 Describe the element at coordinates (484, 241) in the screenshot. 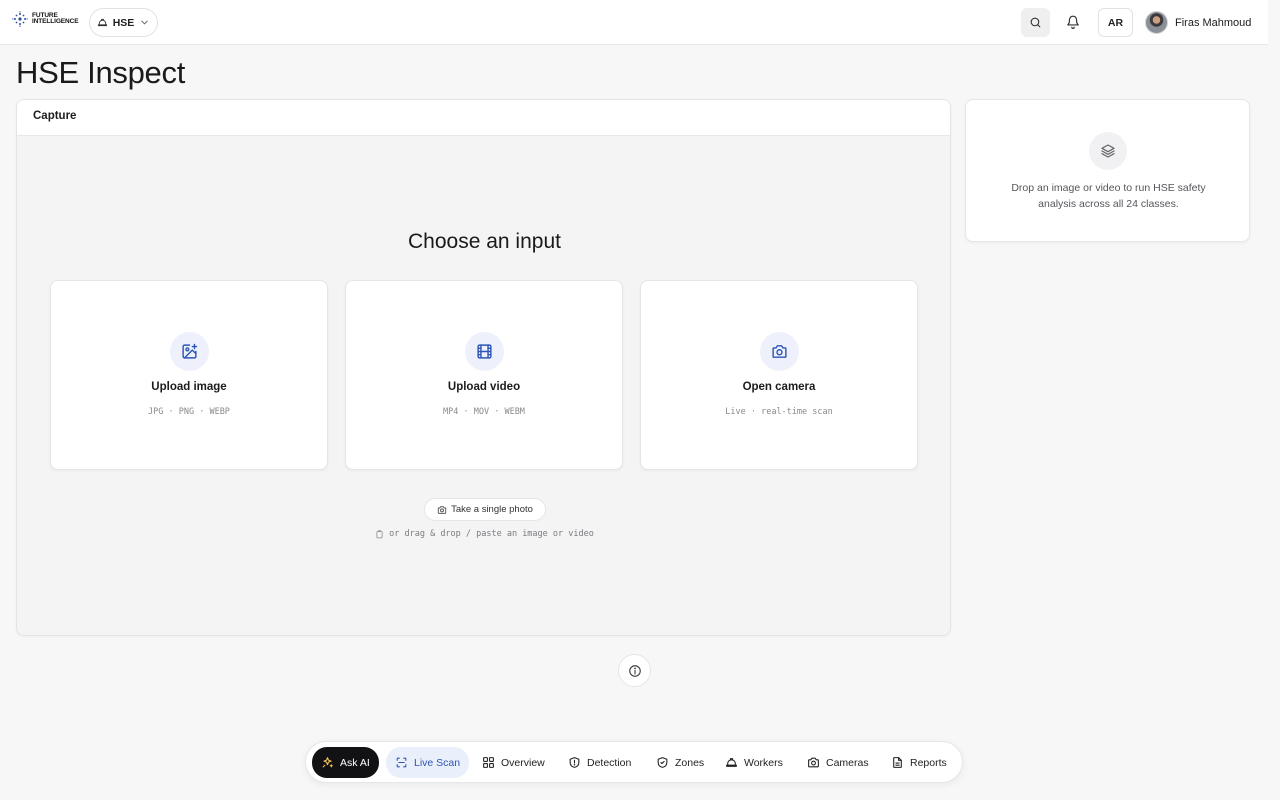

I see `choose-input-heading: Choose an input` at that location.